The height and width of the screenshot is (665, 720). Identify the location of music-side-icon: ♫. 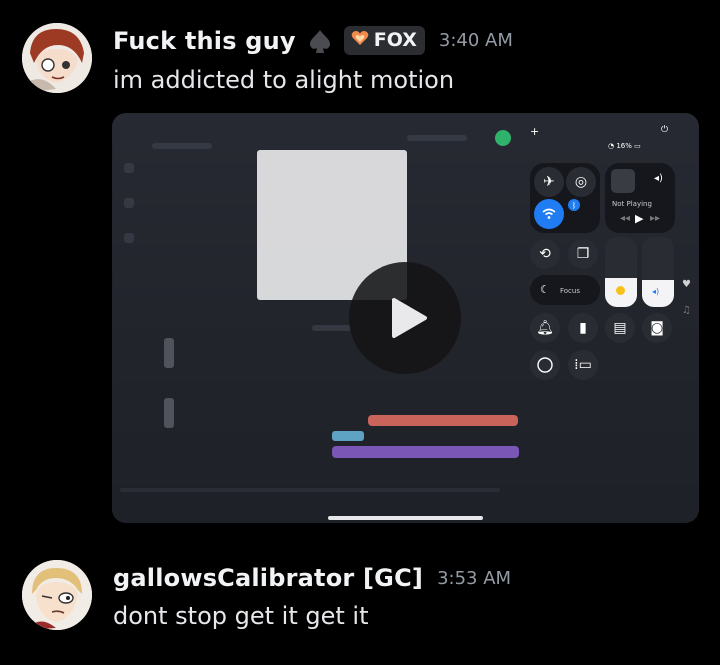
(686, 310).